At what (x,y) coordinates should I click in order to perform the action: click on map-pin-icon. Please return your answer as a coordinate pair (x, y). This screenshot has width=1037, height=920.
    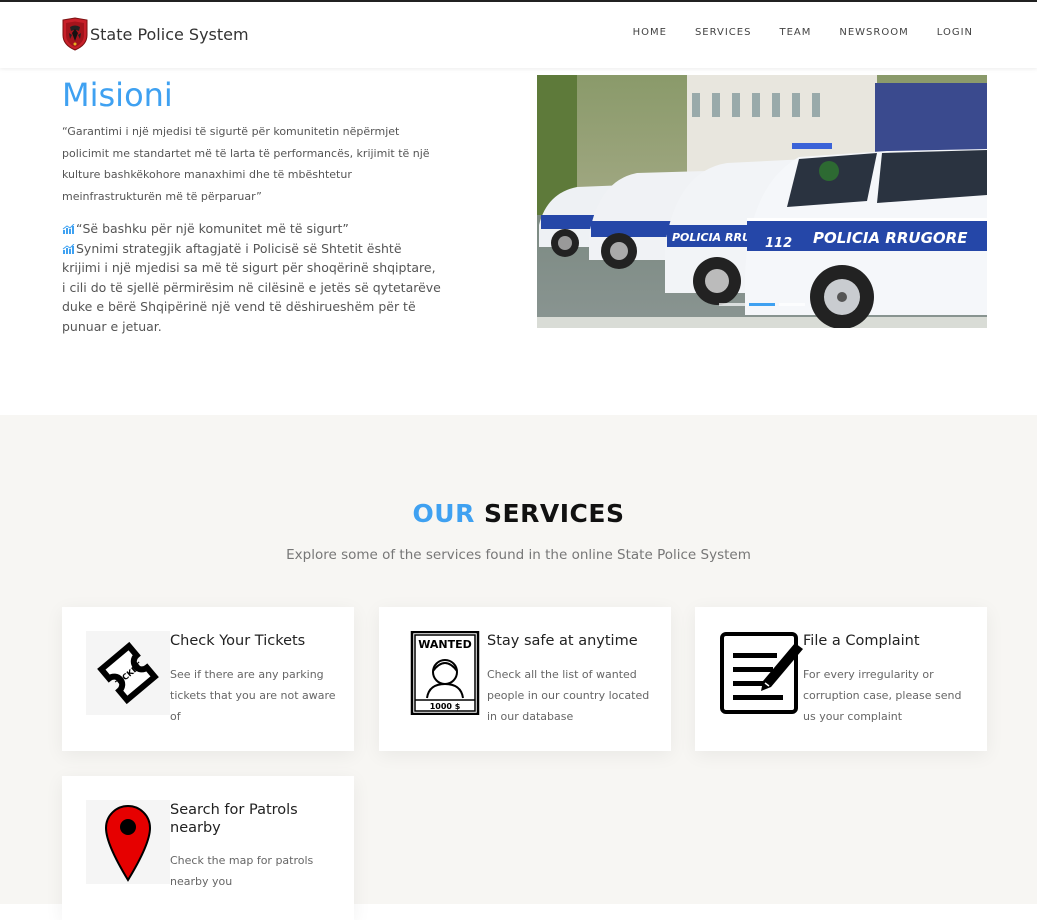
    Looking at the image, I should click on (128, 842).